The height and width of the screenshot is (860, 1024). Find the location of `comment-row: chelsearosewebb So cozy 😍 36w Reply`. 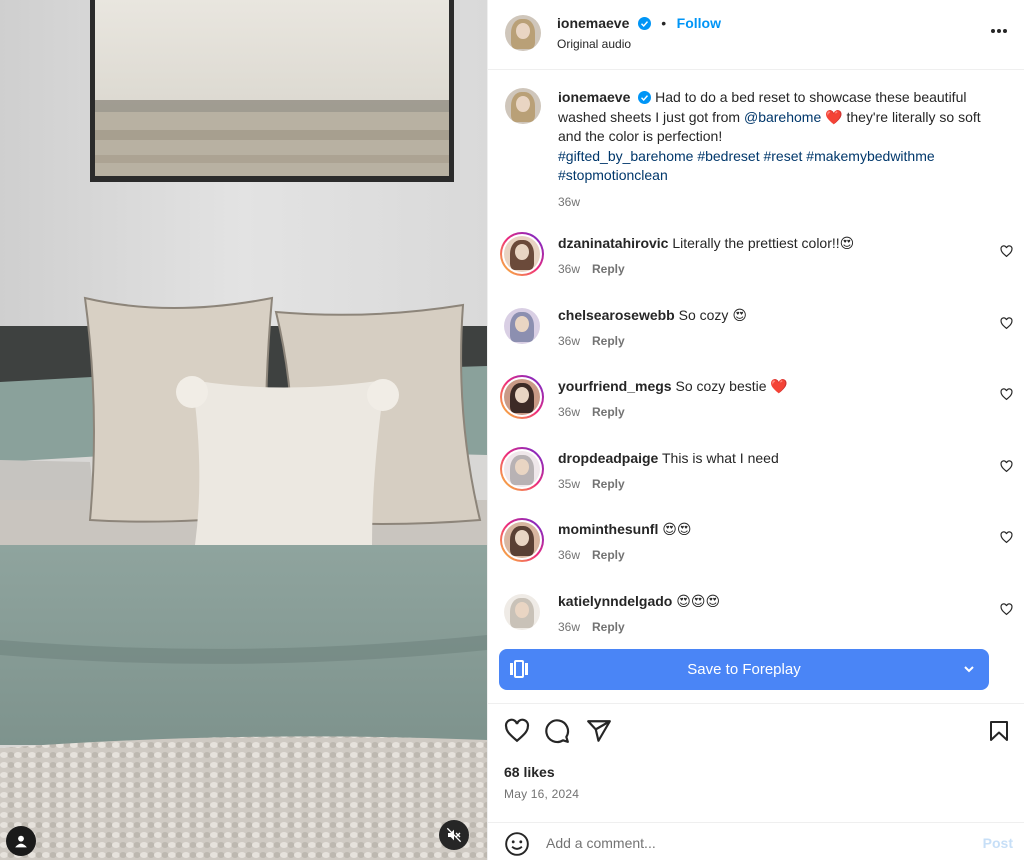

comment-row: chelsearosewebb So cozy 😍 36w Reply is located at coordinates (756, 343).